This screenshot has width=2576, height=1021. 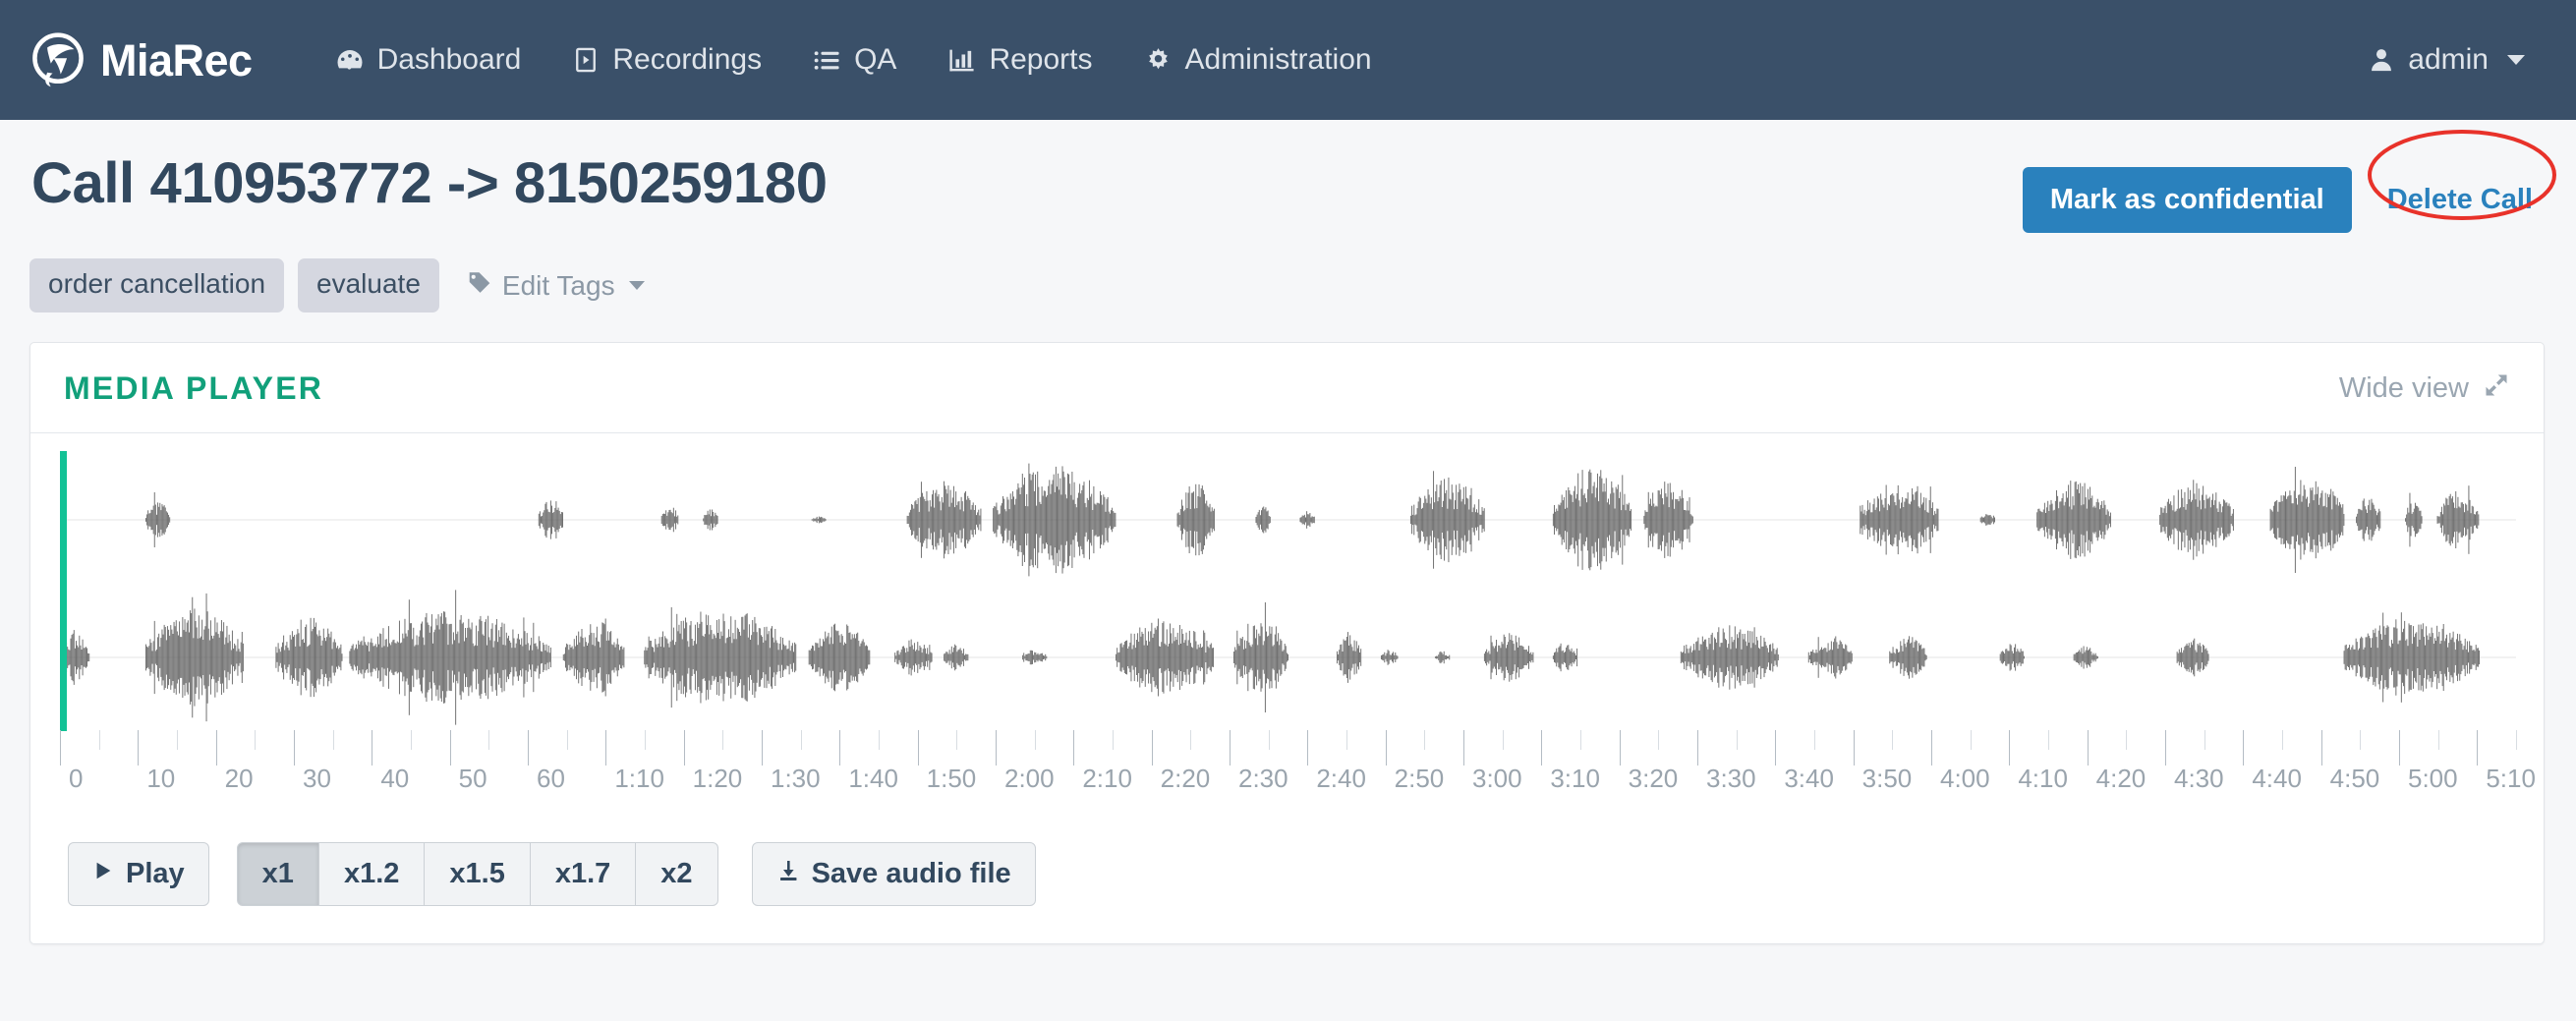 What do you see at coordinates (2425, 389) in the screenshot?
I see `wide-view-button: Wide view` at bounding box center [2425, 389].